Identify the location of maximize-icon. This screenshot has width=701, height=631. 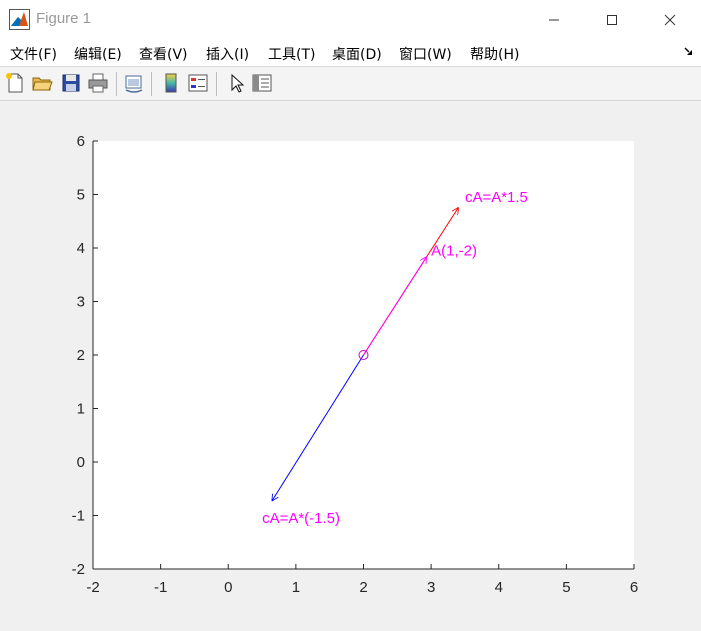
(612, 20).